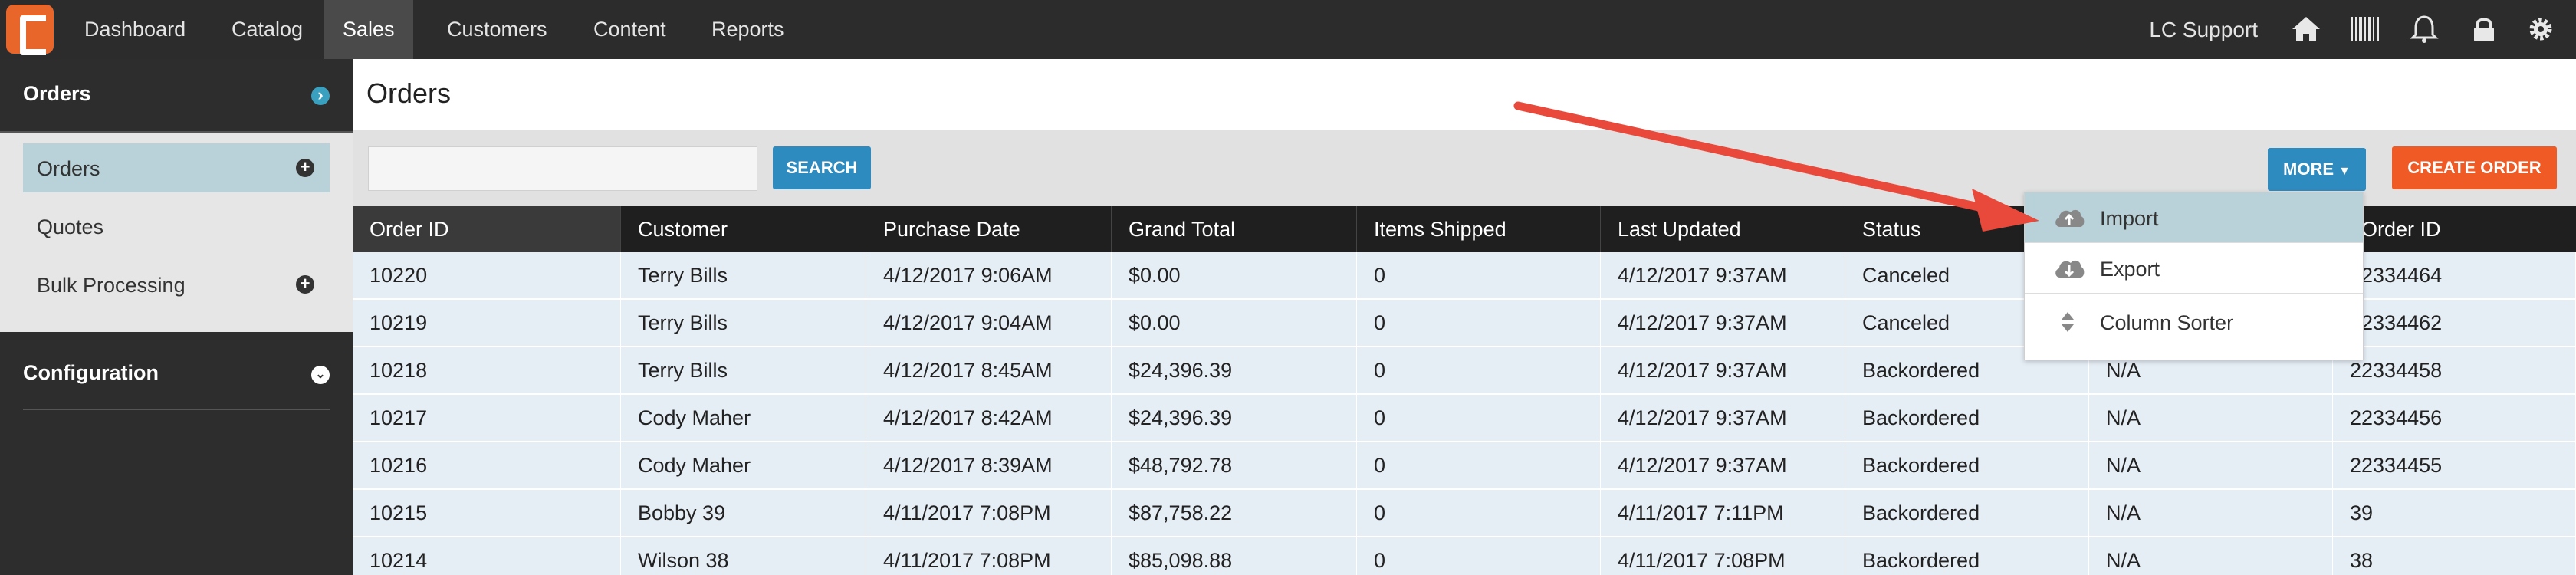 The height and width of the screenshot is (575, 2576). Describe the element at coordinates (487, 275) in the screenshot. I see `cell-order-id: 10220` at that location.